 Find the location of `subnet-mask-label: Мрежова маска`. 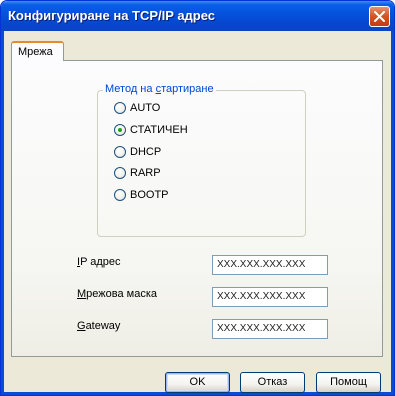

subnet-mask-label: Мрежова маска is located at coordinates (117, 294).